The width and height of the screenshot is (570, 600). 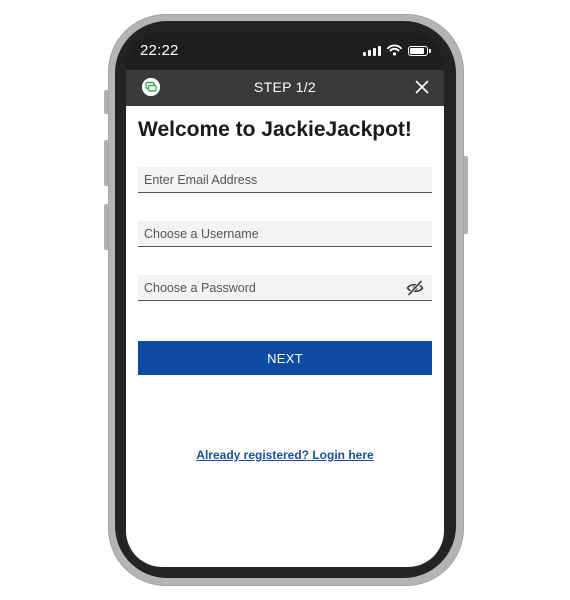 I want to click on password-field-container, so click(x=285, y=288).